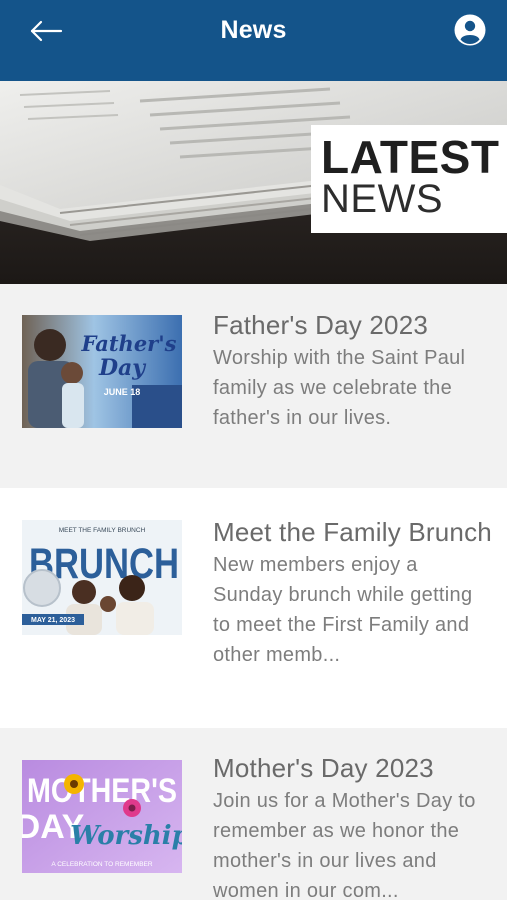  What do you see at coordinates (321, 325) in the screenshot?
I see `news-title: Father's Day 2023` at bounding box center [321, 325].